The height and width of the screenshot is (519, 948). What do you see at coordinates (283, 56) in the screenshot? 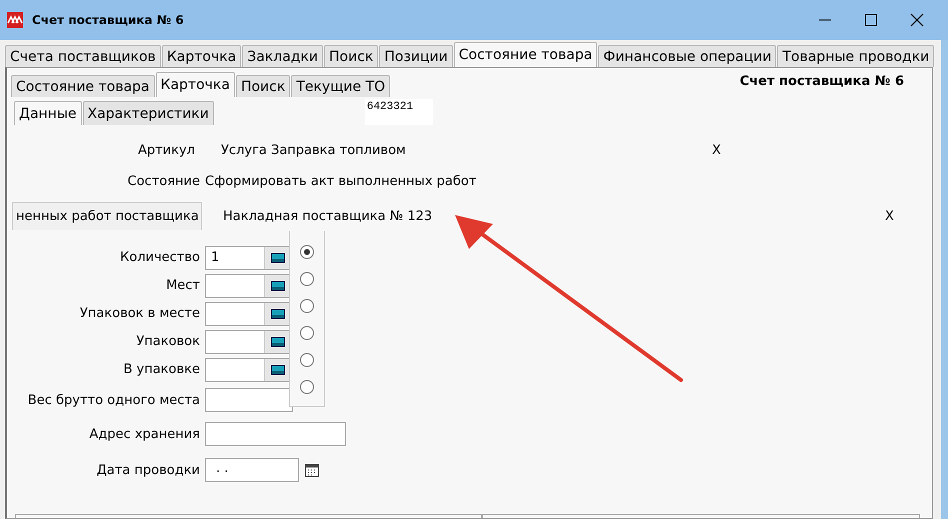
I see `tab: Закладки` at bounding box center [283, 56].